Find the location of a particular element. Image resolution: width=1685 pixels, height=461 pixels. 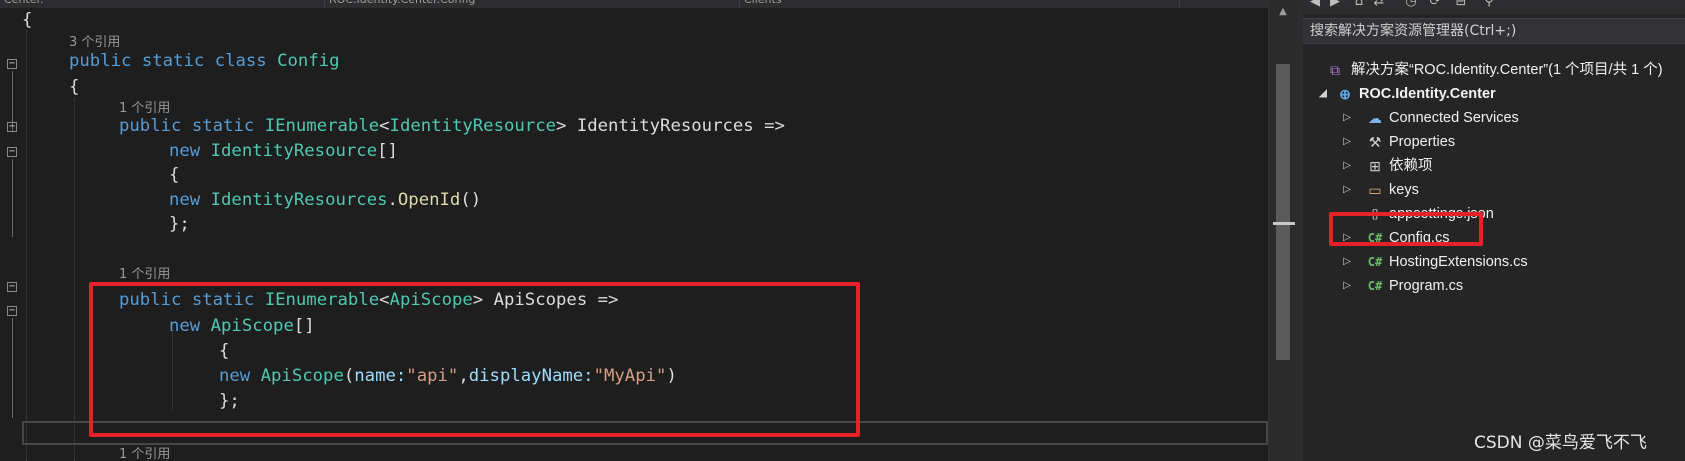

editor-gutter: − − − − − is located at coordinates (11, 234).